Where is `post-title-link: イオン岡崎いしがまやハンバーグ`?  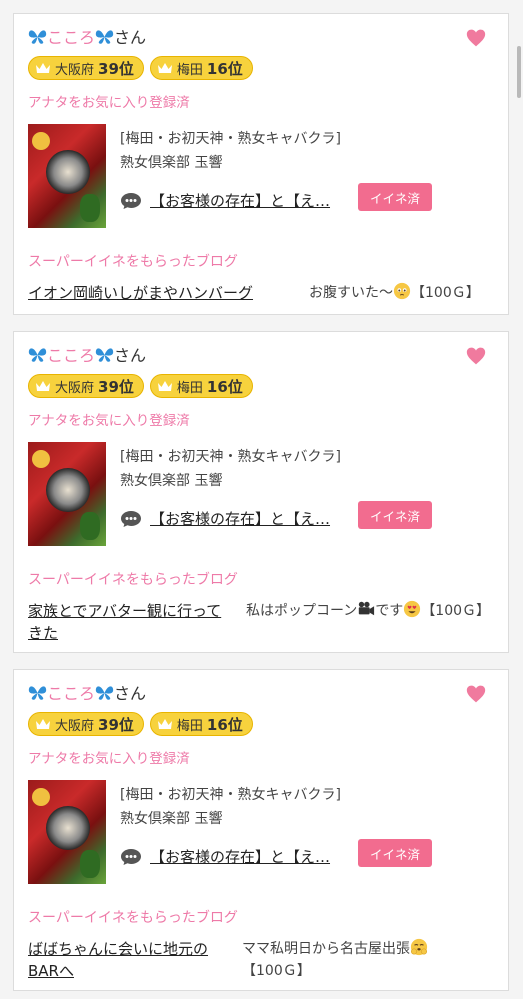 post-title-link: イオン岡崎いしがまやハンバーグ is located at coordinates (153, 293).